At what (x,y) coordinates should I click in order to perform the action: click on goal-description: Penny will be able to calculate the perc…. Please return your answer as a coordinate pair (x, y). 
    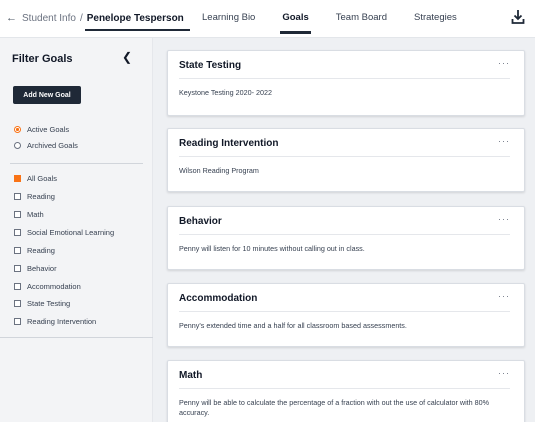
    Looking at the image, I should click on (334, 407).